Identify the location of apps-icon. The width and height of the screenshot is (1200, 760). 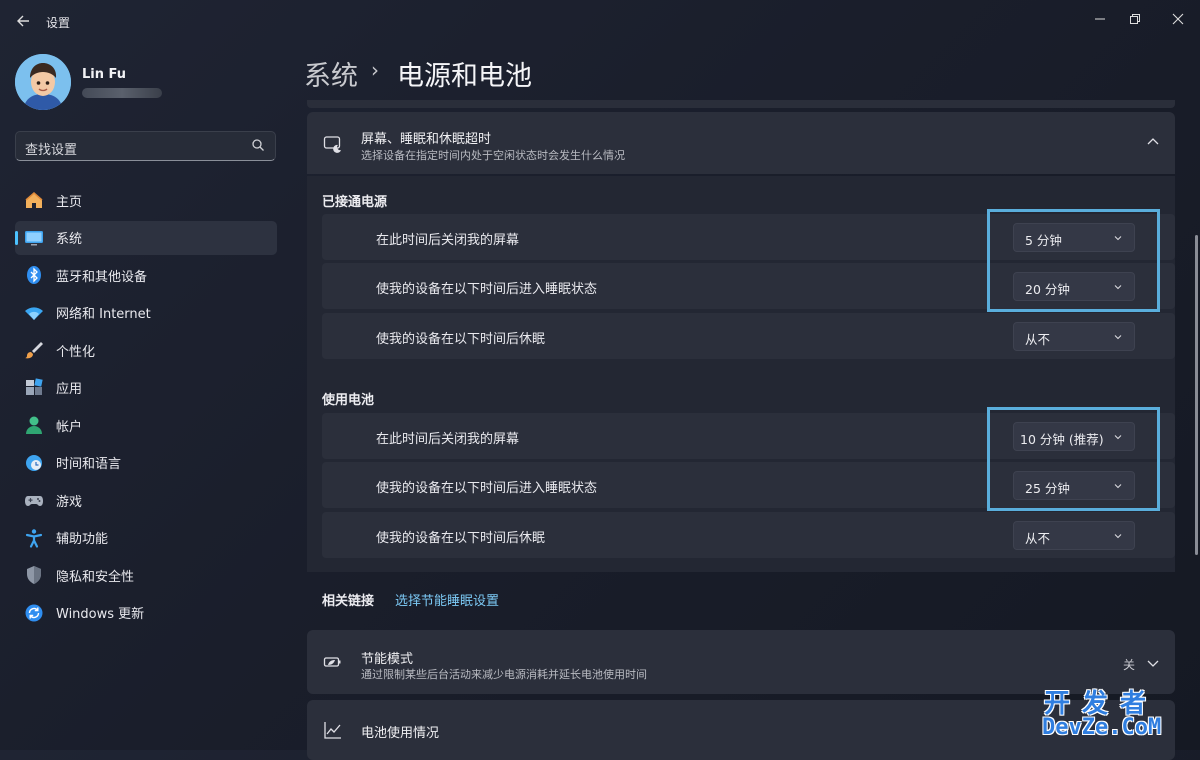
(34, 387).